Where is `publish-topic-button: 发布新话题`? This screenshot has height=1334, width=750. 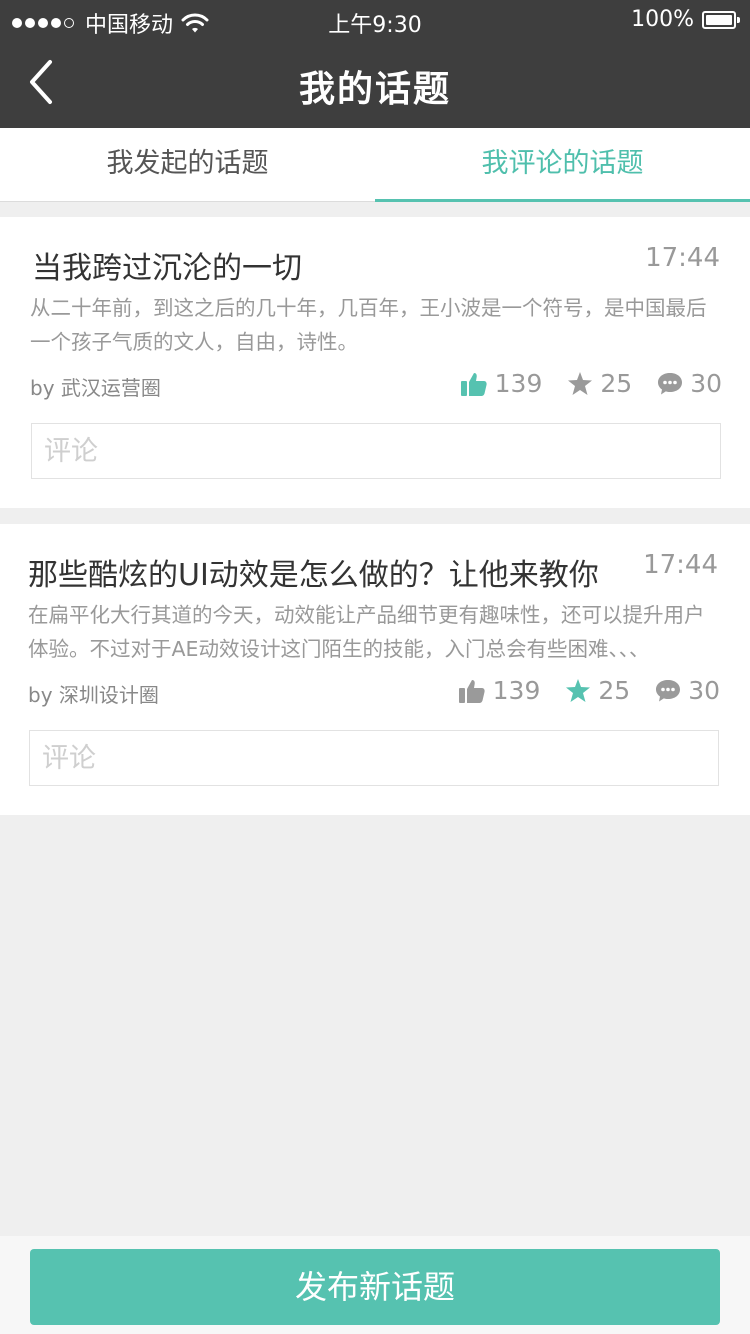 publish-topic-button: 发布新话题 is located at coordinates (375, 1287).